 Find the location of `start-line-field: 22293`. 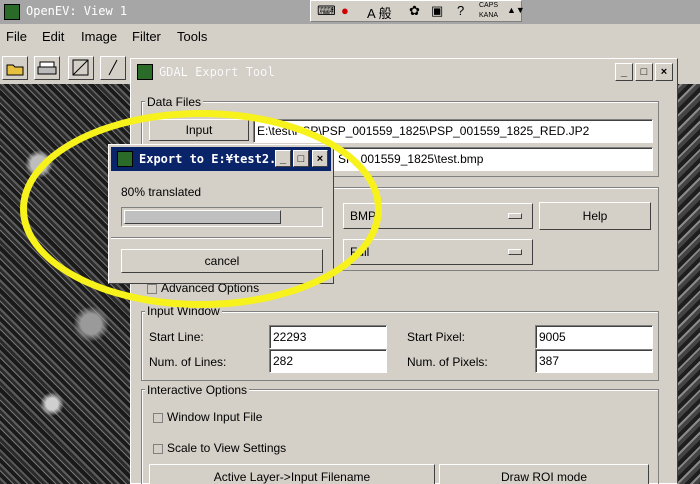

start-line-field: 22293 is located at coordinates (328, 337).